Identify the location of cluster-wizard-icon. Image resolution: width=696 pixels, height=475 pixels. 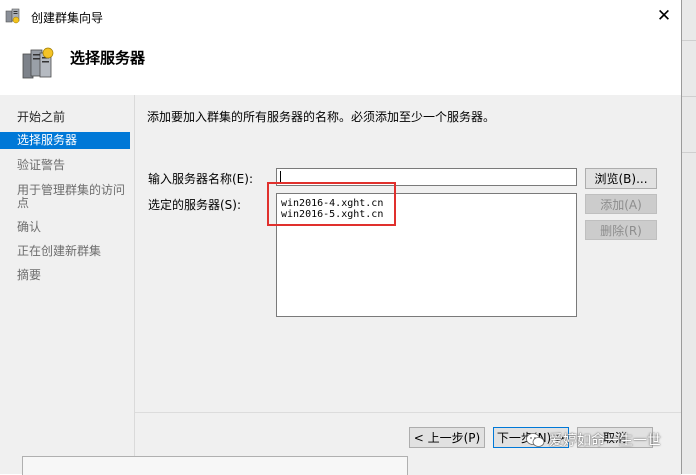
(12, 16).